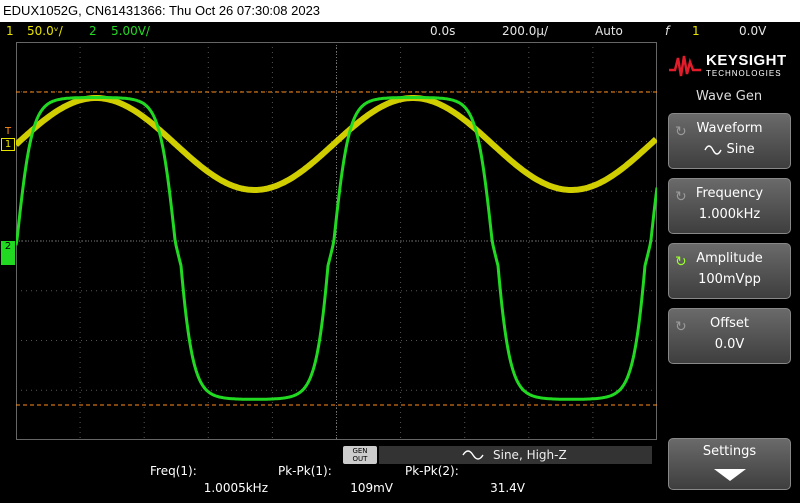 Image resolution: width=800 pixels, height=503 pixels. I want to click on trigger-level-marker: T, so click(8, 131).